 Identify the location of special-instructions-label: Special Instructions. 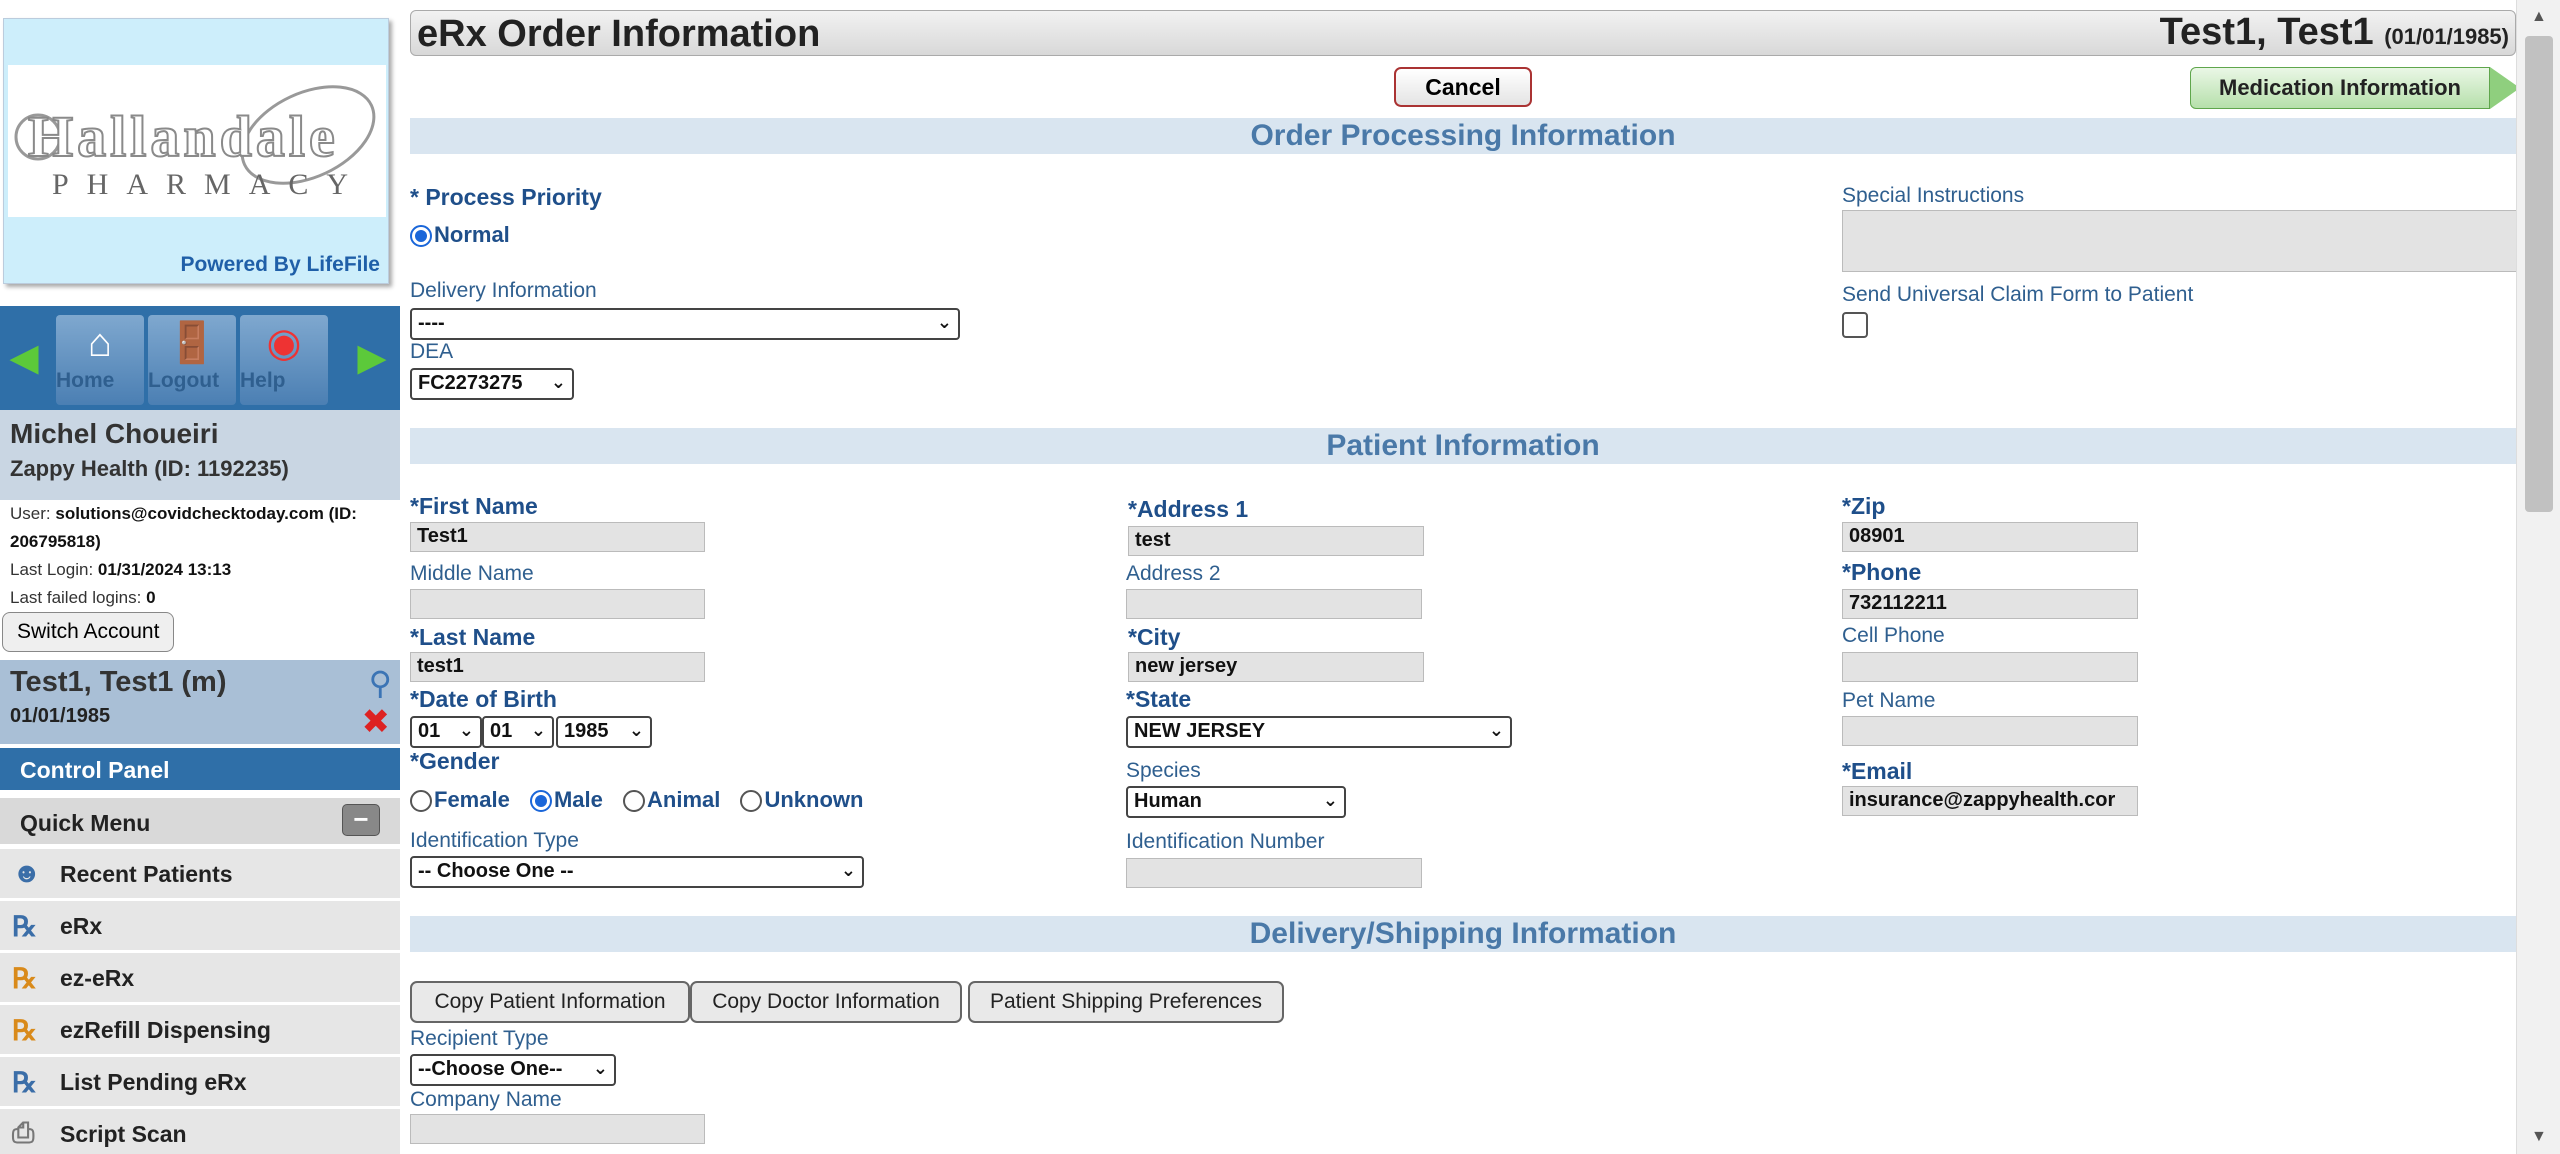
(1933, 195).